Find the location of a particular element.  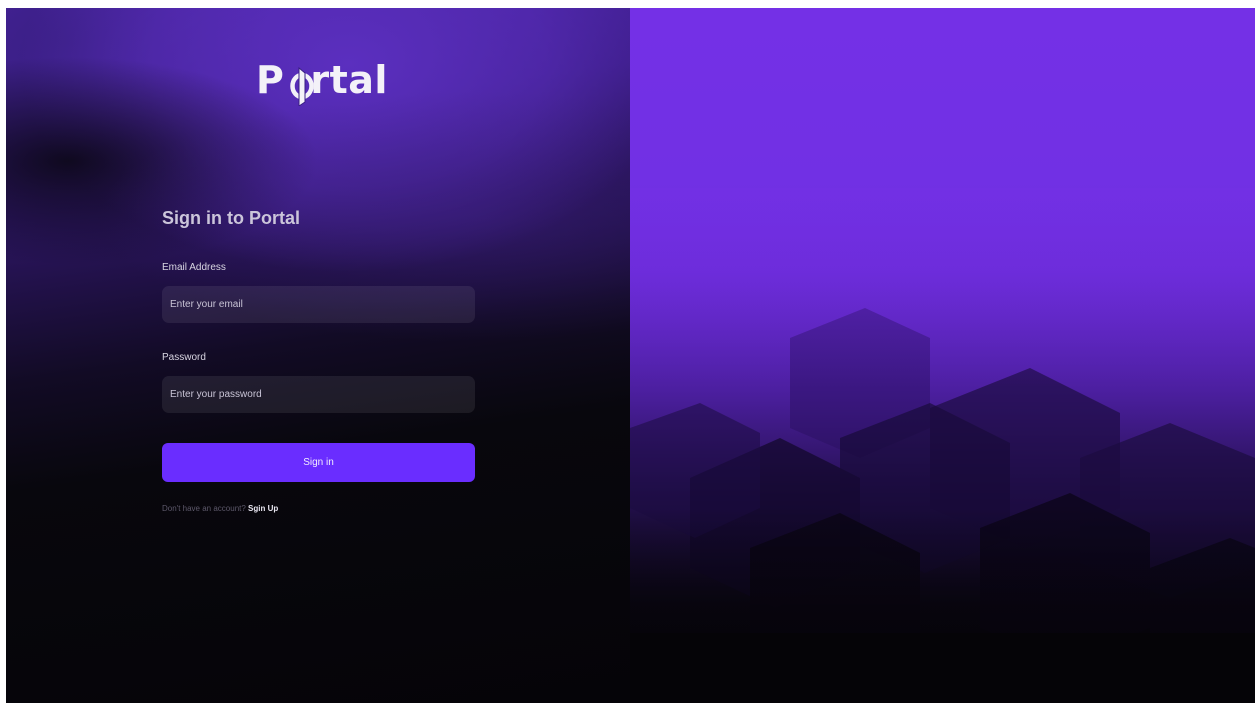

signup-link: Sgin Up is located at coordinates (263, 508).